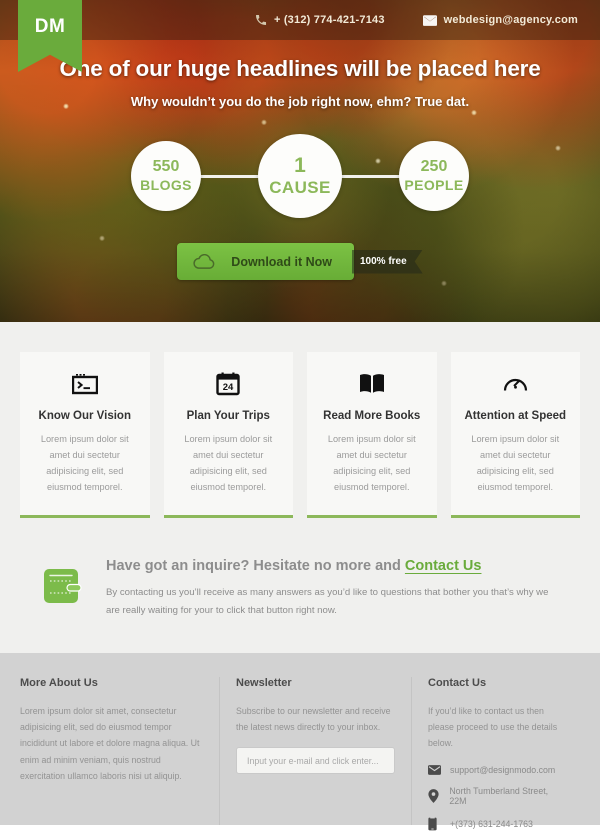 The image size is (600, 831). What do you see at coordinates (300, 188) in the screenshot?
I see `stat-label: CAUSE` at bounding box center [300, 188].